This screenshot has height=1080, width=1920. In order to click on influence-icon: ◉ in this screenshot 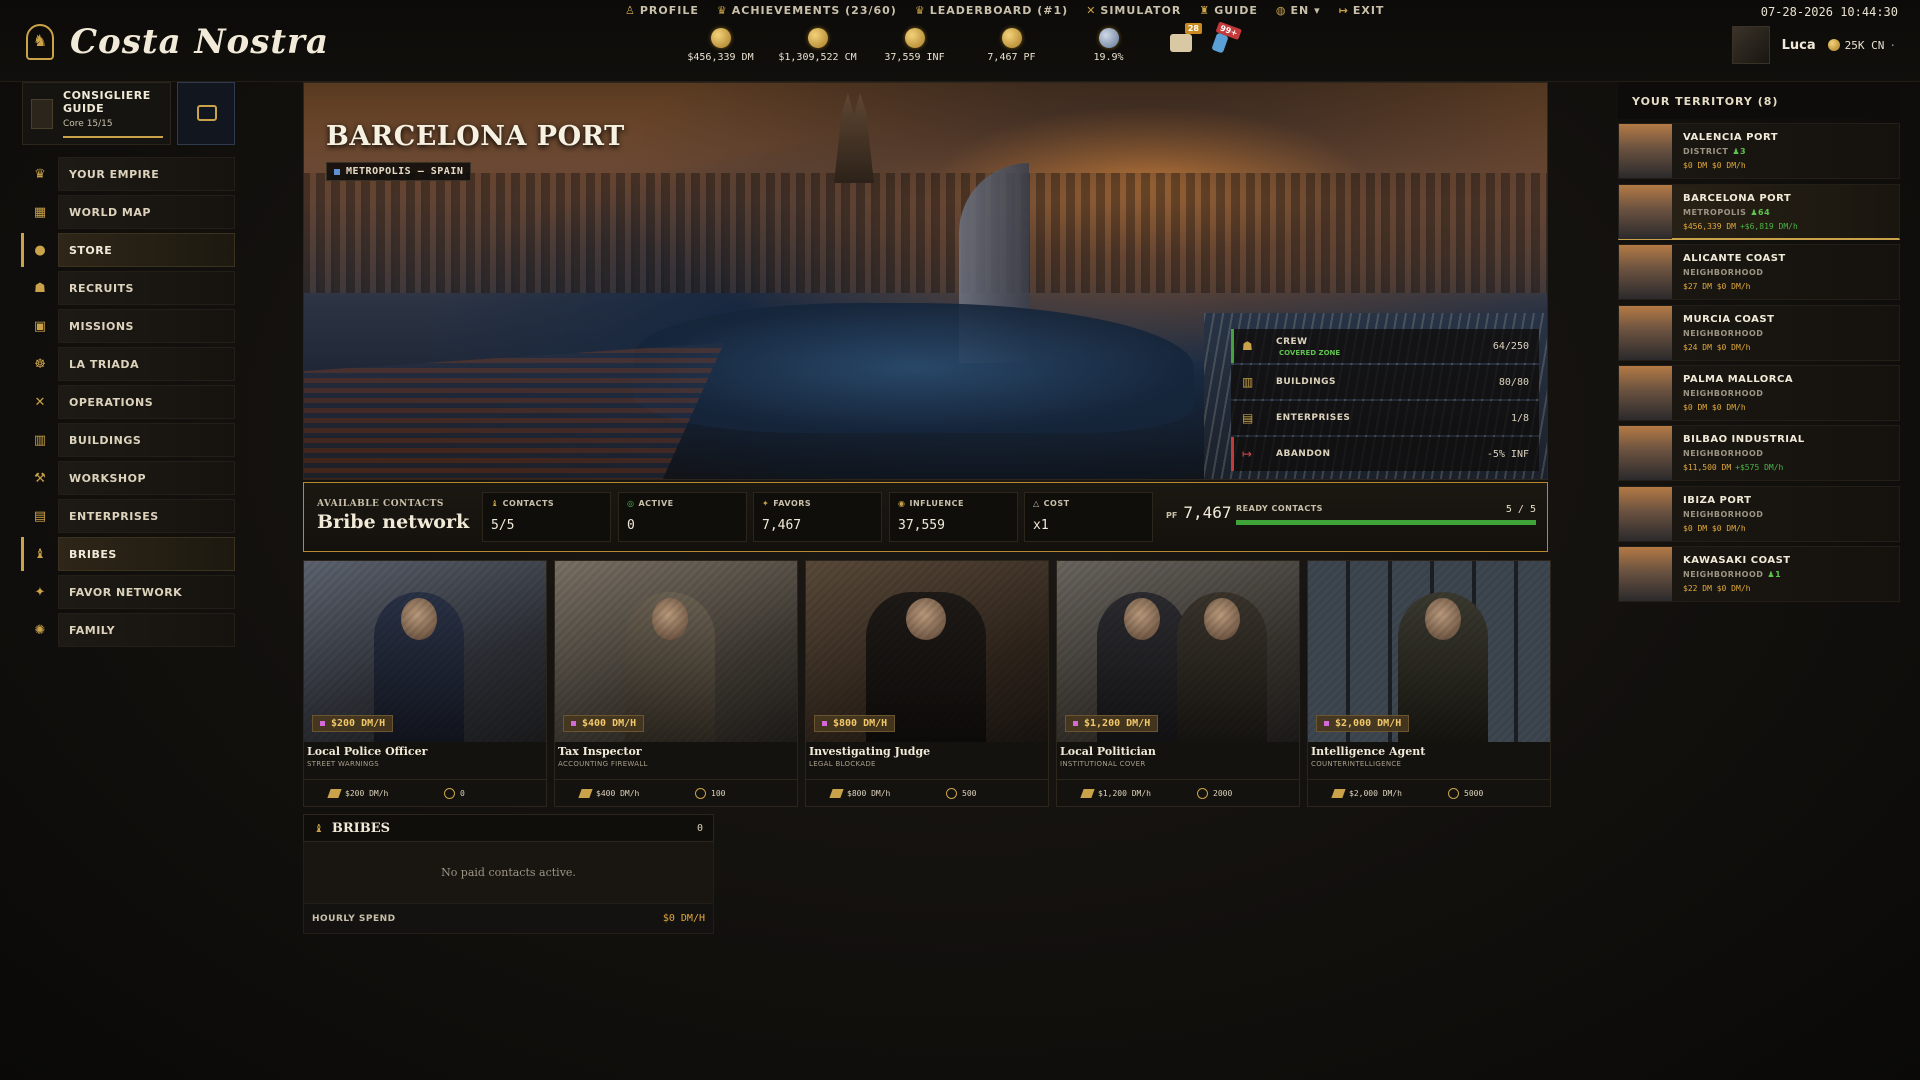, I will do `click(902, 503)`.